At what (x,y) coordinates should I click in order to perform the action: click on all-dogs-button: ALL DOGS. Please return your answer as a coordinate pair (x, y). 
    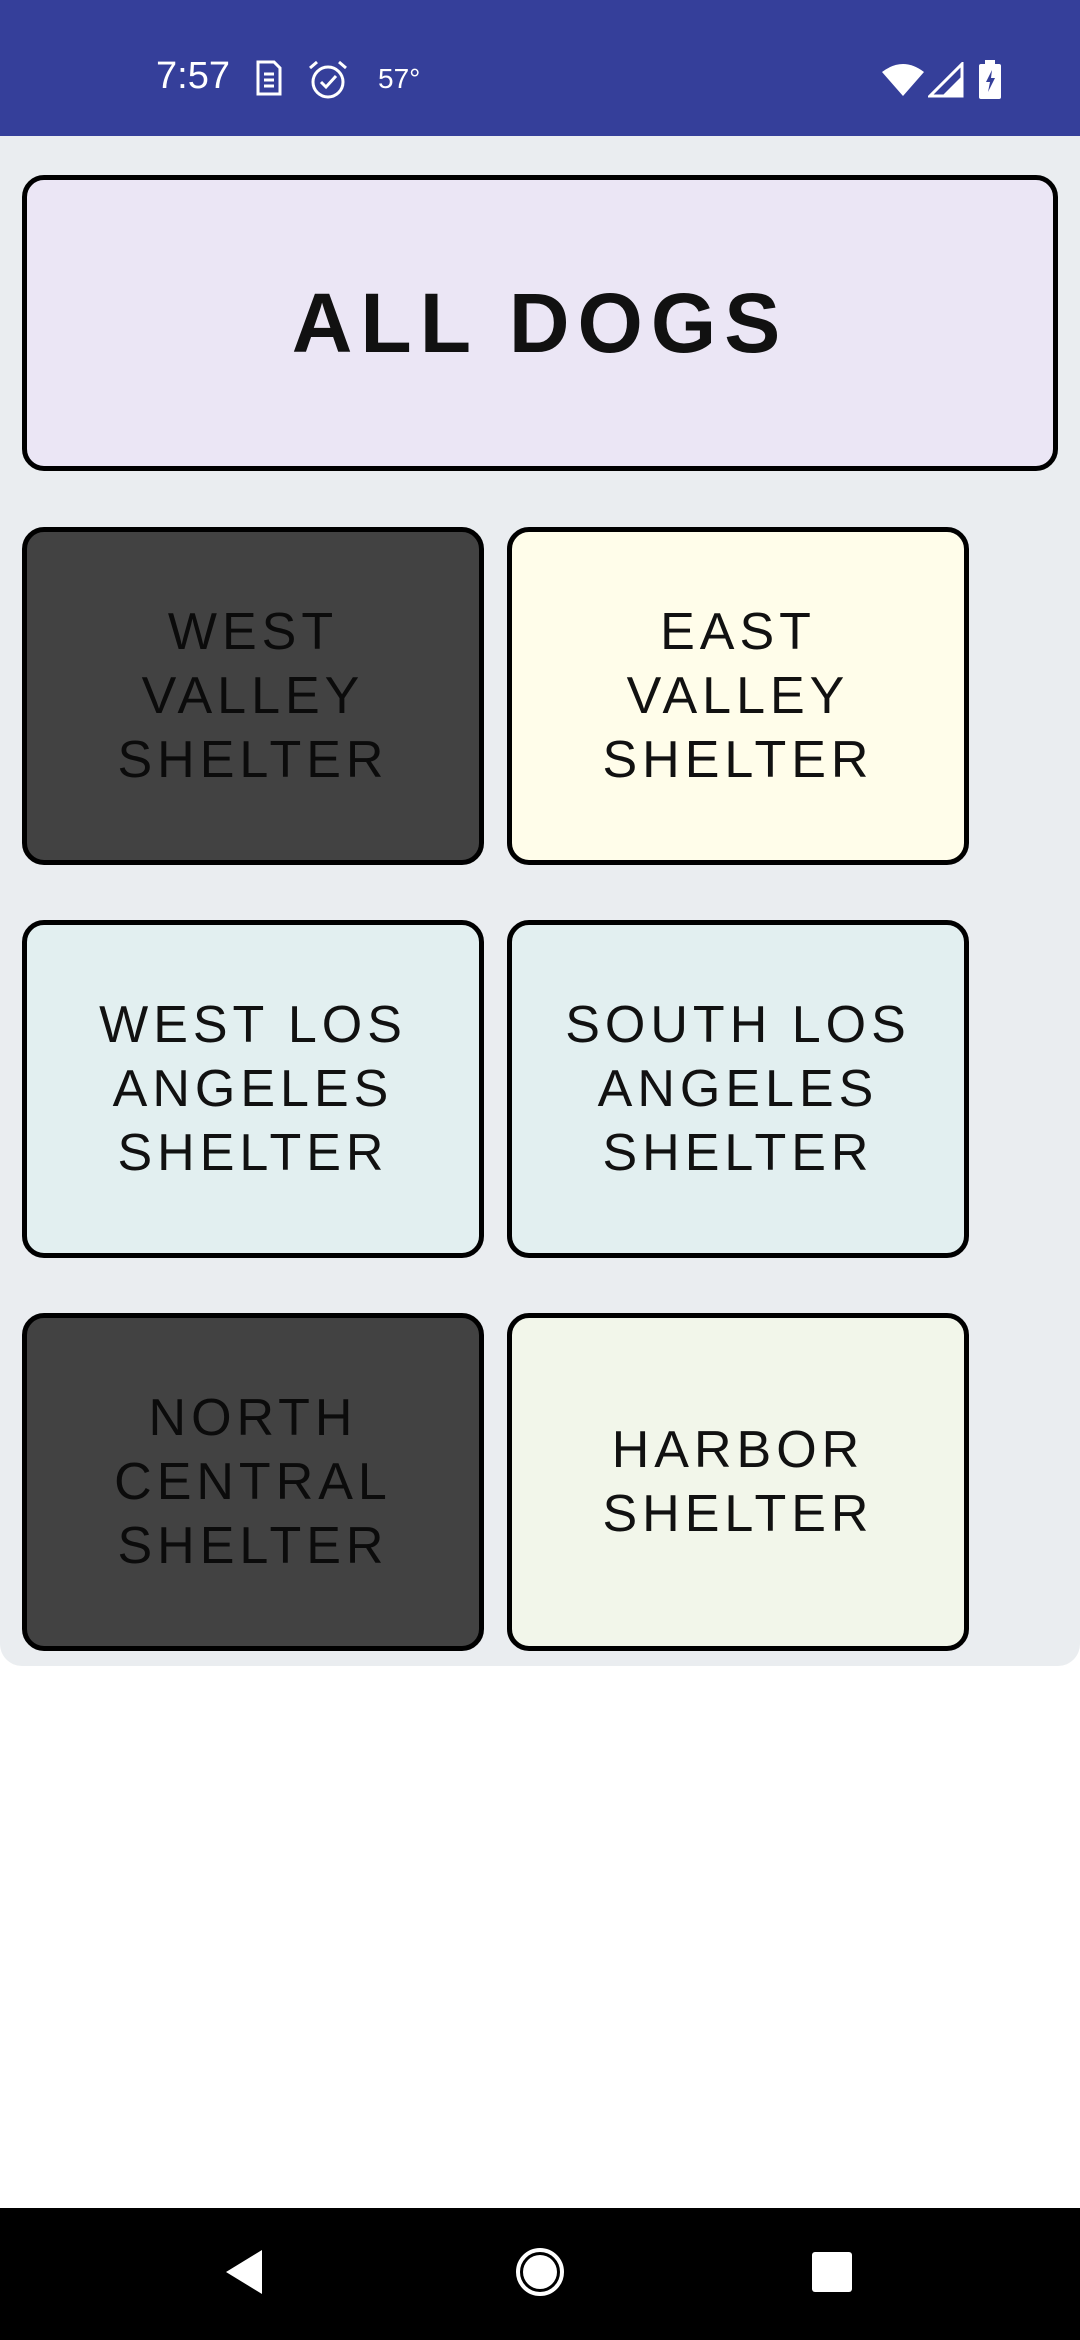
    Looking at the image, I should click on (540, 323).